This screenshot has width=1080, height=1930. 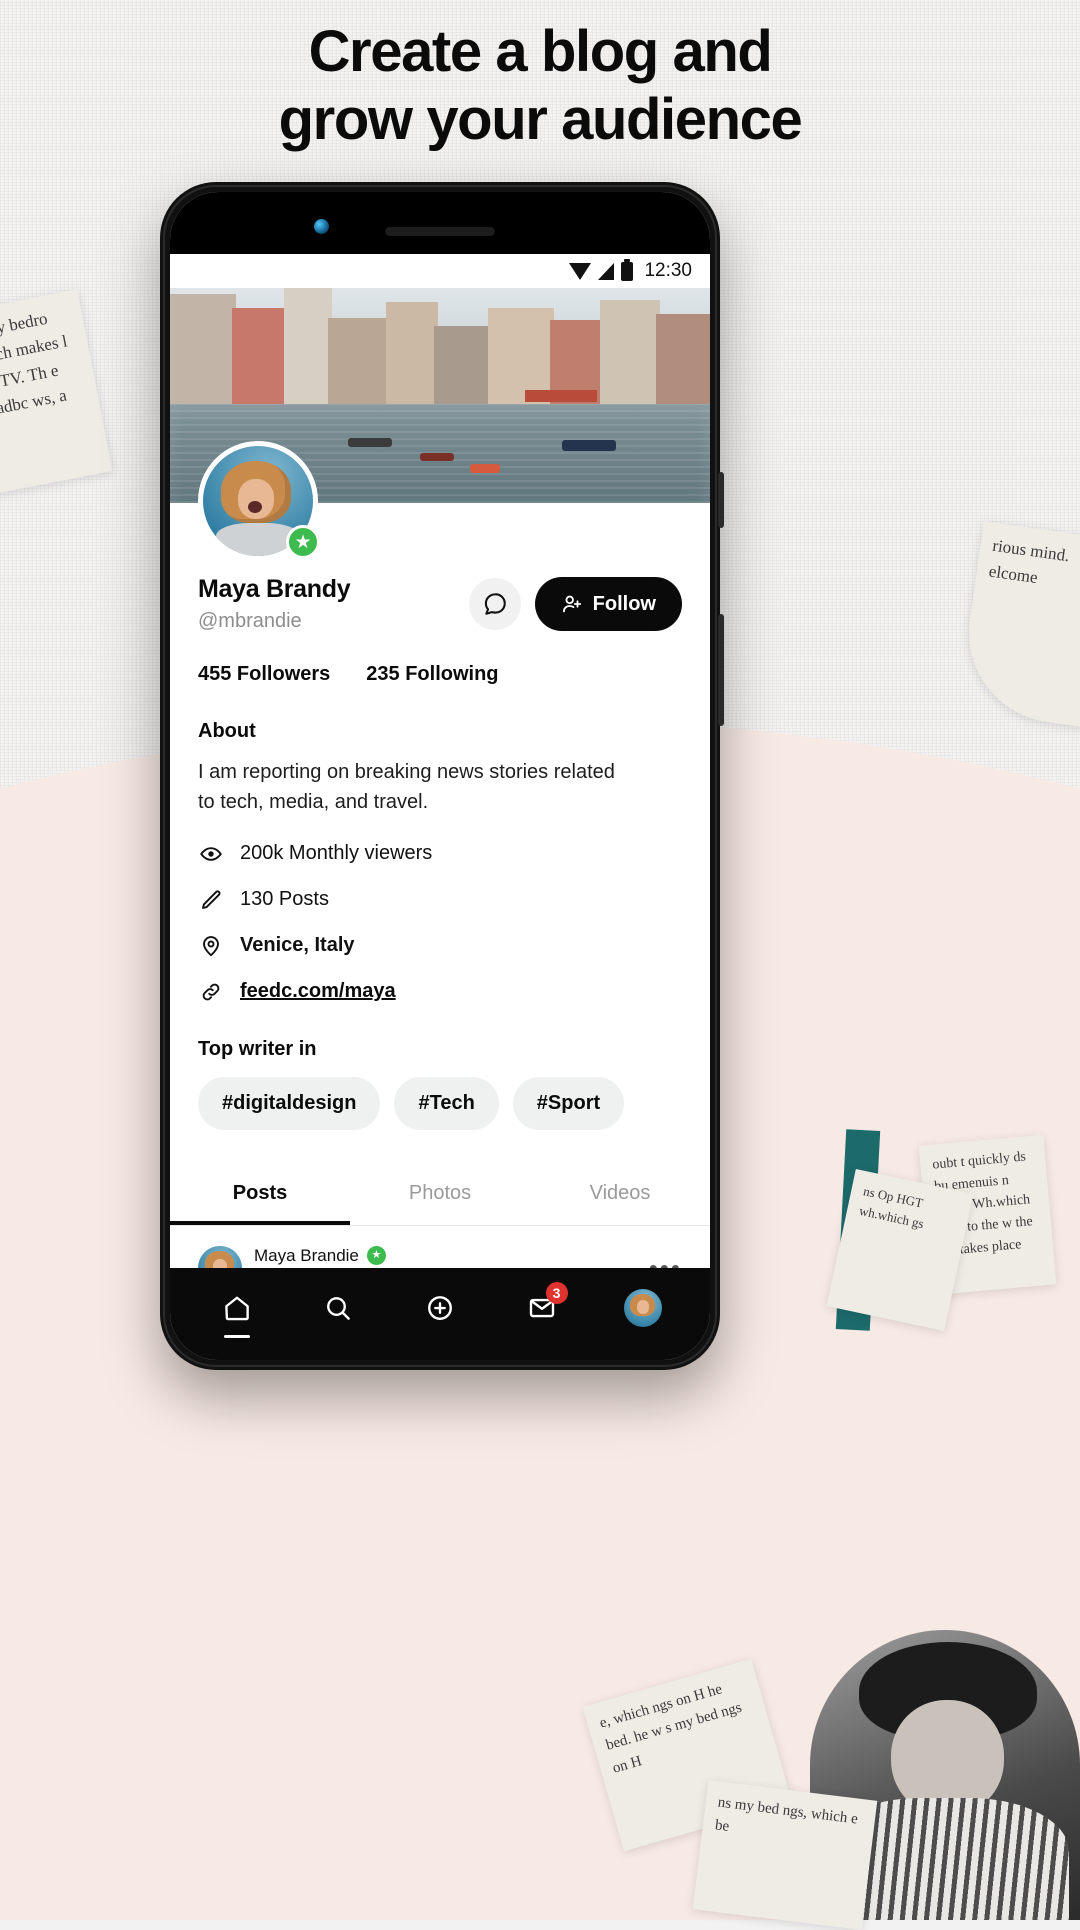 I want to click on nav-item-profile, so click(x=643, y=1308).